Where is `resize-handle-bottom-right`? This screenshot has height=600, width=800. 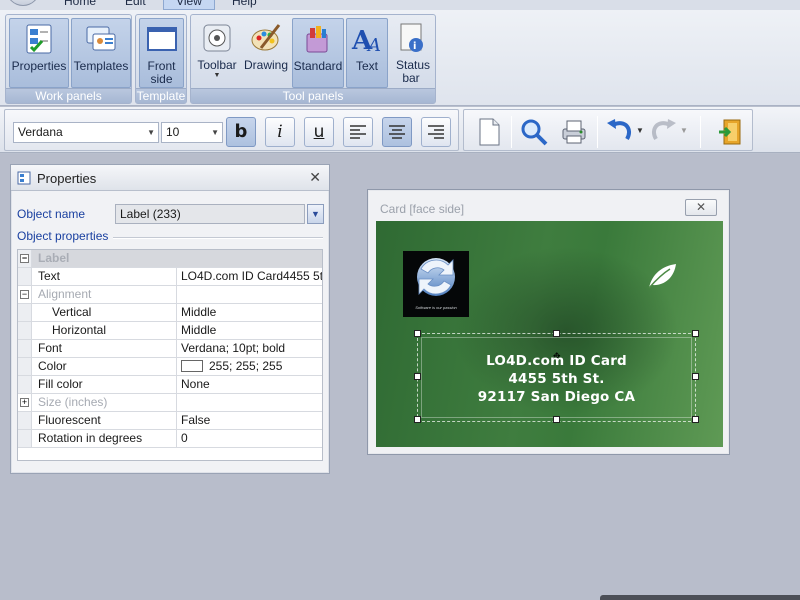 resize-handle-bottom-right is located at coordinates (695, 419).